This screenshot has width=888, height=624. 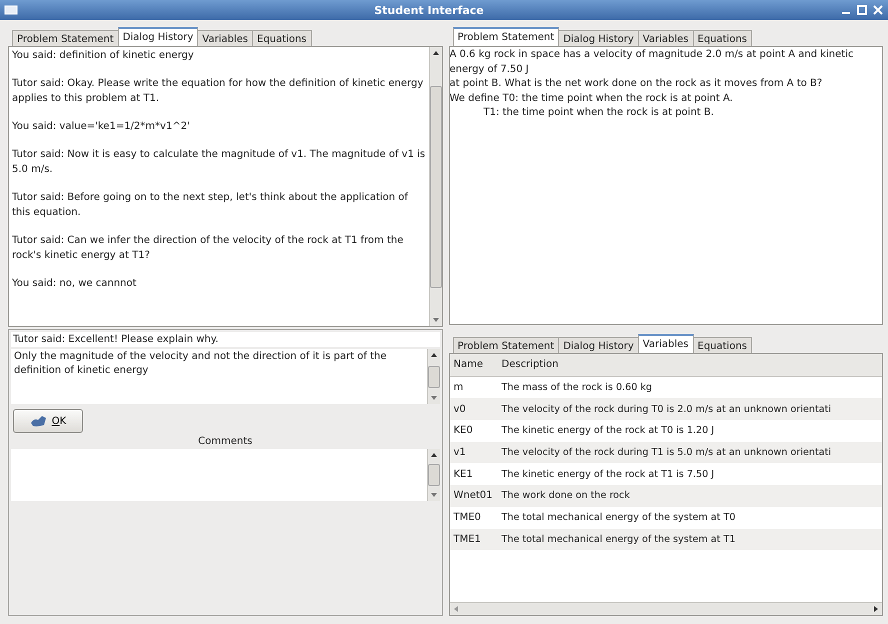 What do you see at coordinates (577, 388) in the screenshot?
I see `table-cell: The mass of the rock is 0.60 kg` at bounding box center [577, 388].